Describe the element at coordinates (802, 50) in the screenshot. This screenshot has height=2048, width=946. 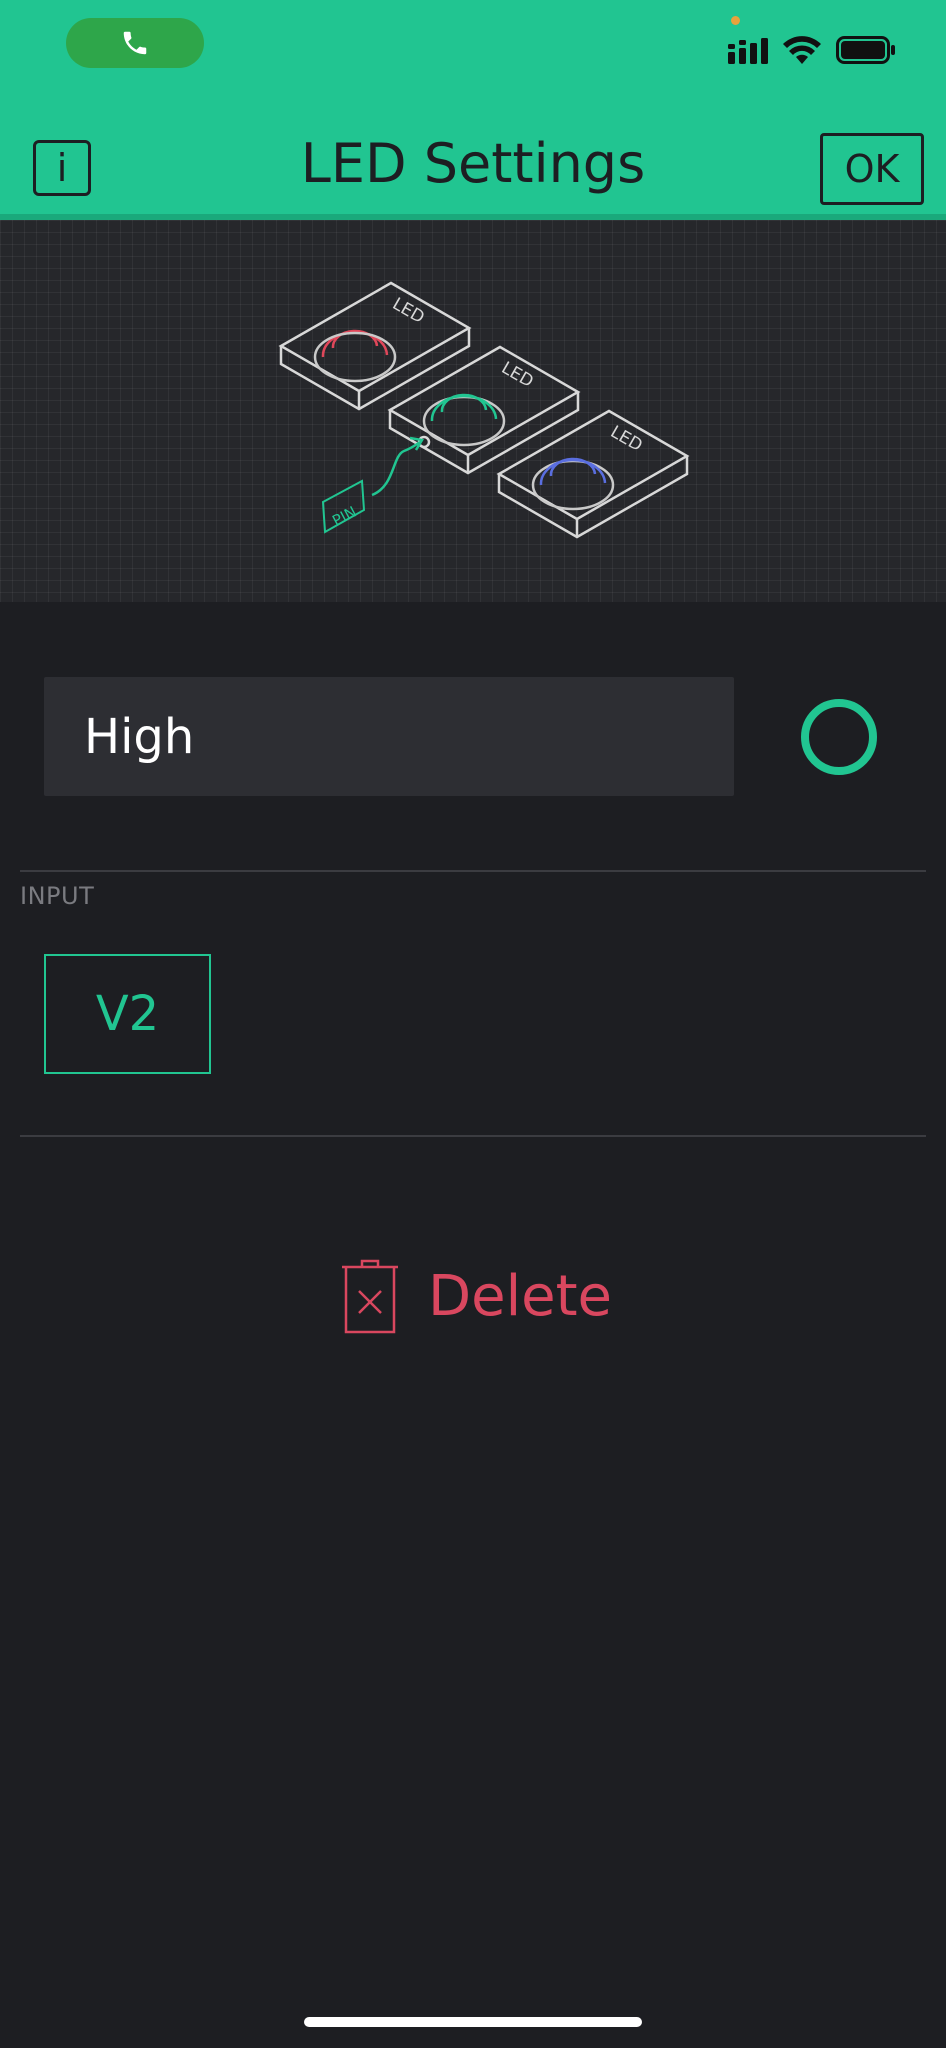
I see `wifi-icon` at that location.